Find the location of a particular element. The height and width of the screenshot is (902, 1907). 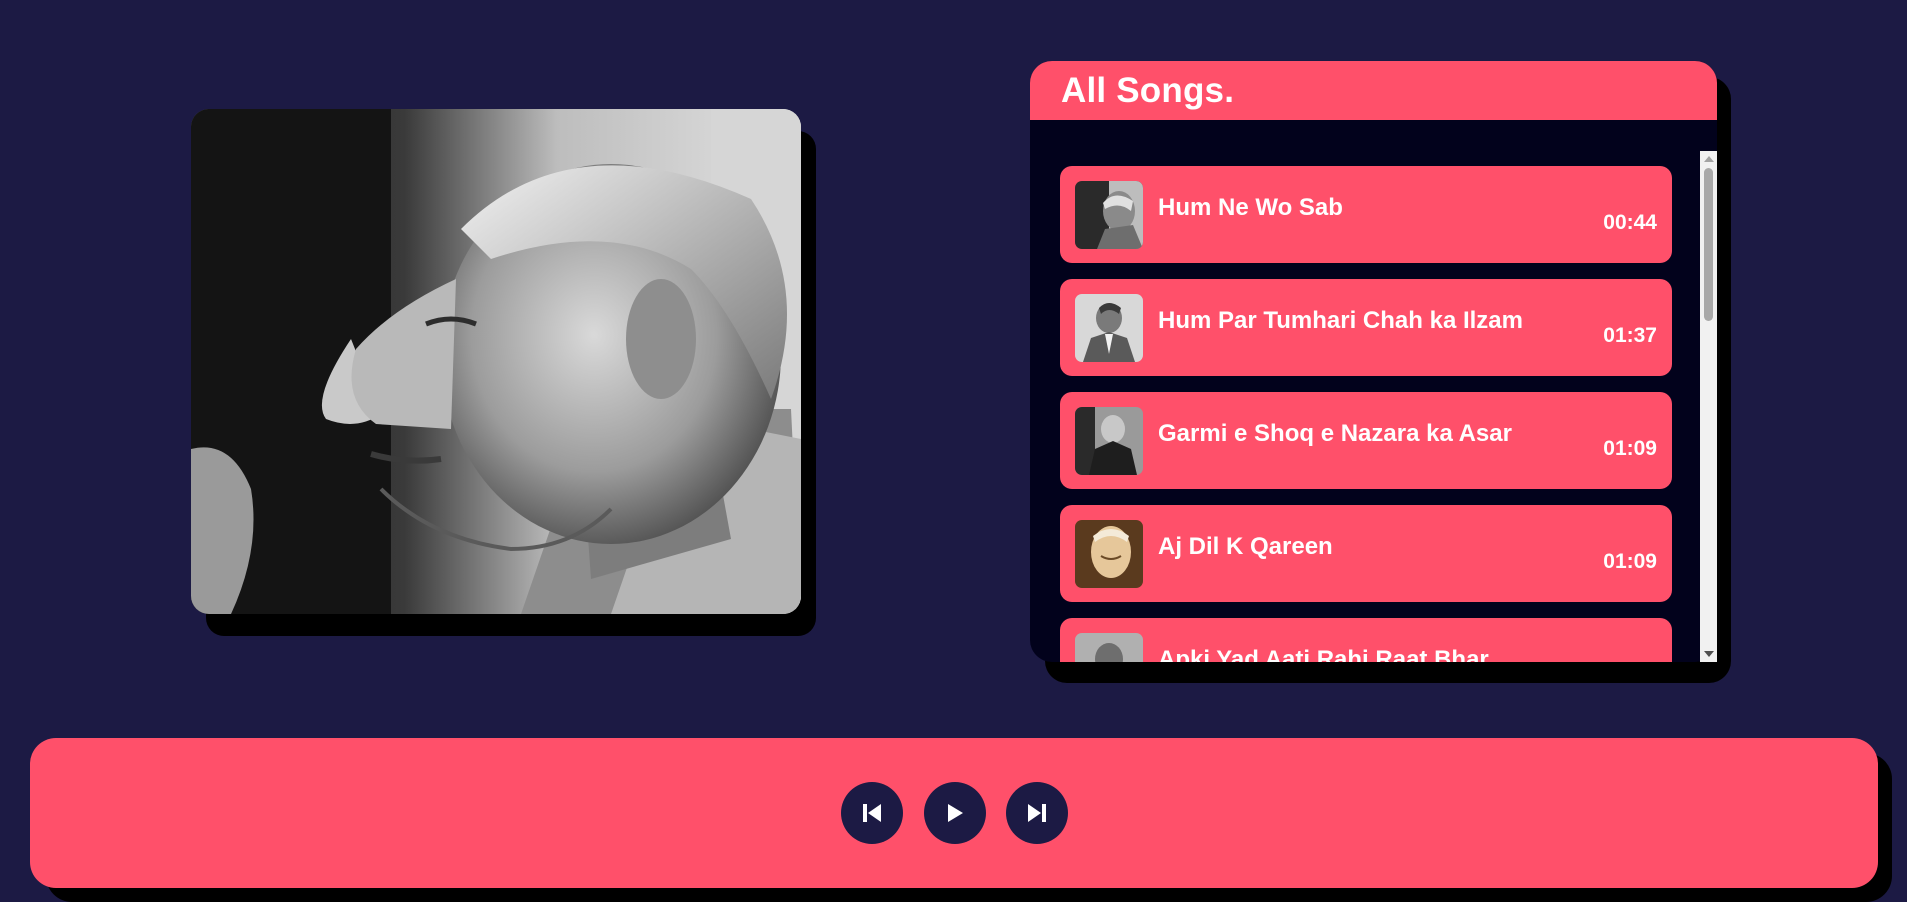

next-button is located at coordinates (1037, 813).